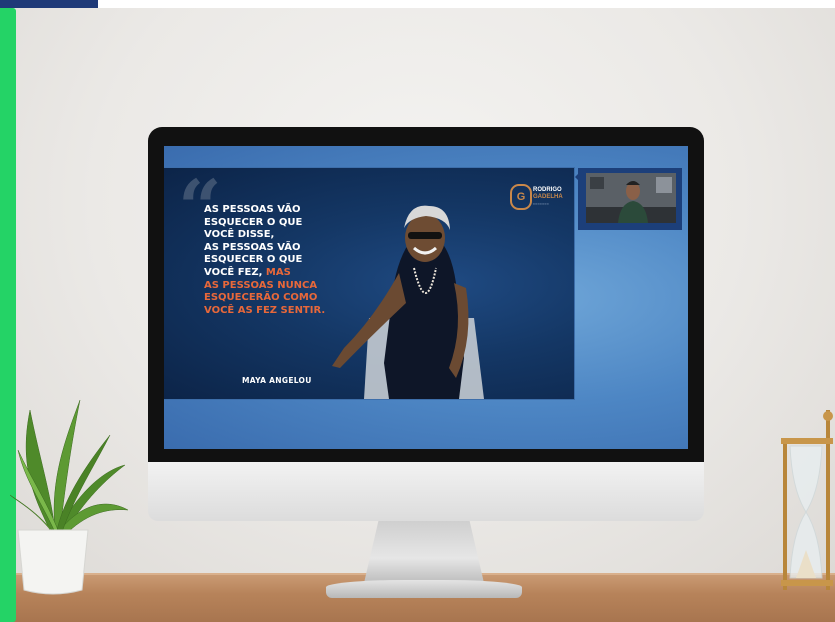 The width and height of the screenshot is (835, 622). I want to click on logo-seal-icon: G, so click(521, 197).